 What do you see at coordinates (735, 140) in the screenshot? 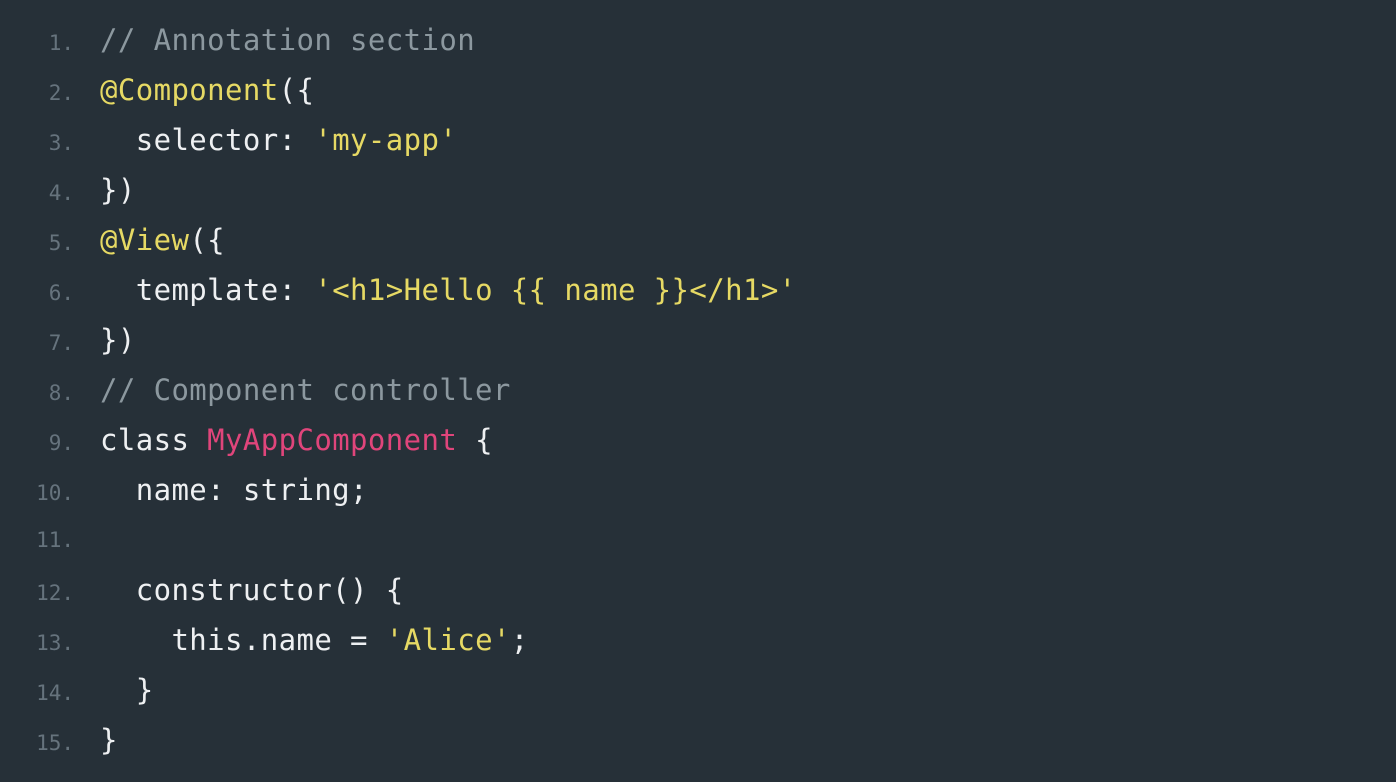
I see `code-text: selector: 'my-app'` at bounding box center [735, 140].